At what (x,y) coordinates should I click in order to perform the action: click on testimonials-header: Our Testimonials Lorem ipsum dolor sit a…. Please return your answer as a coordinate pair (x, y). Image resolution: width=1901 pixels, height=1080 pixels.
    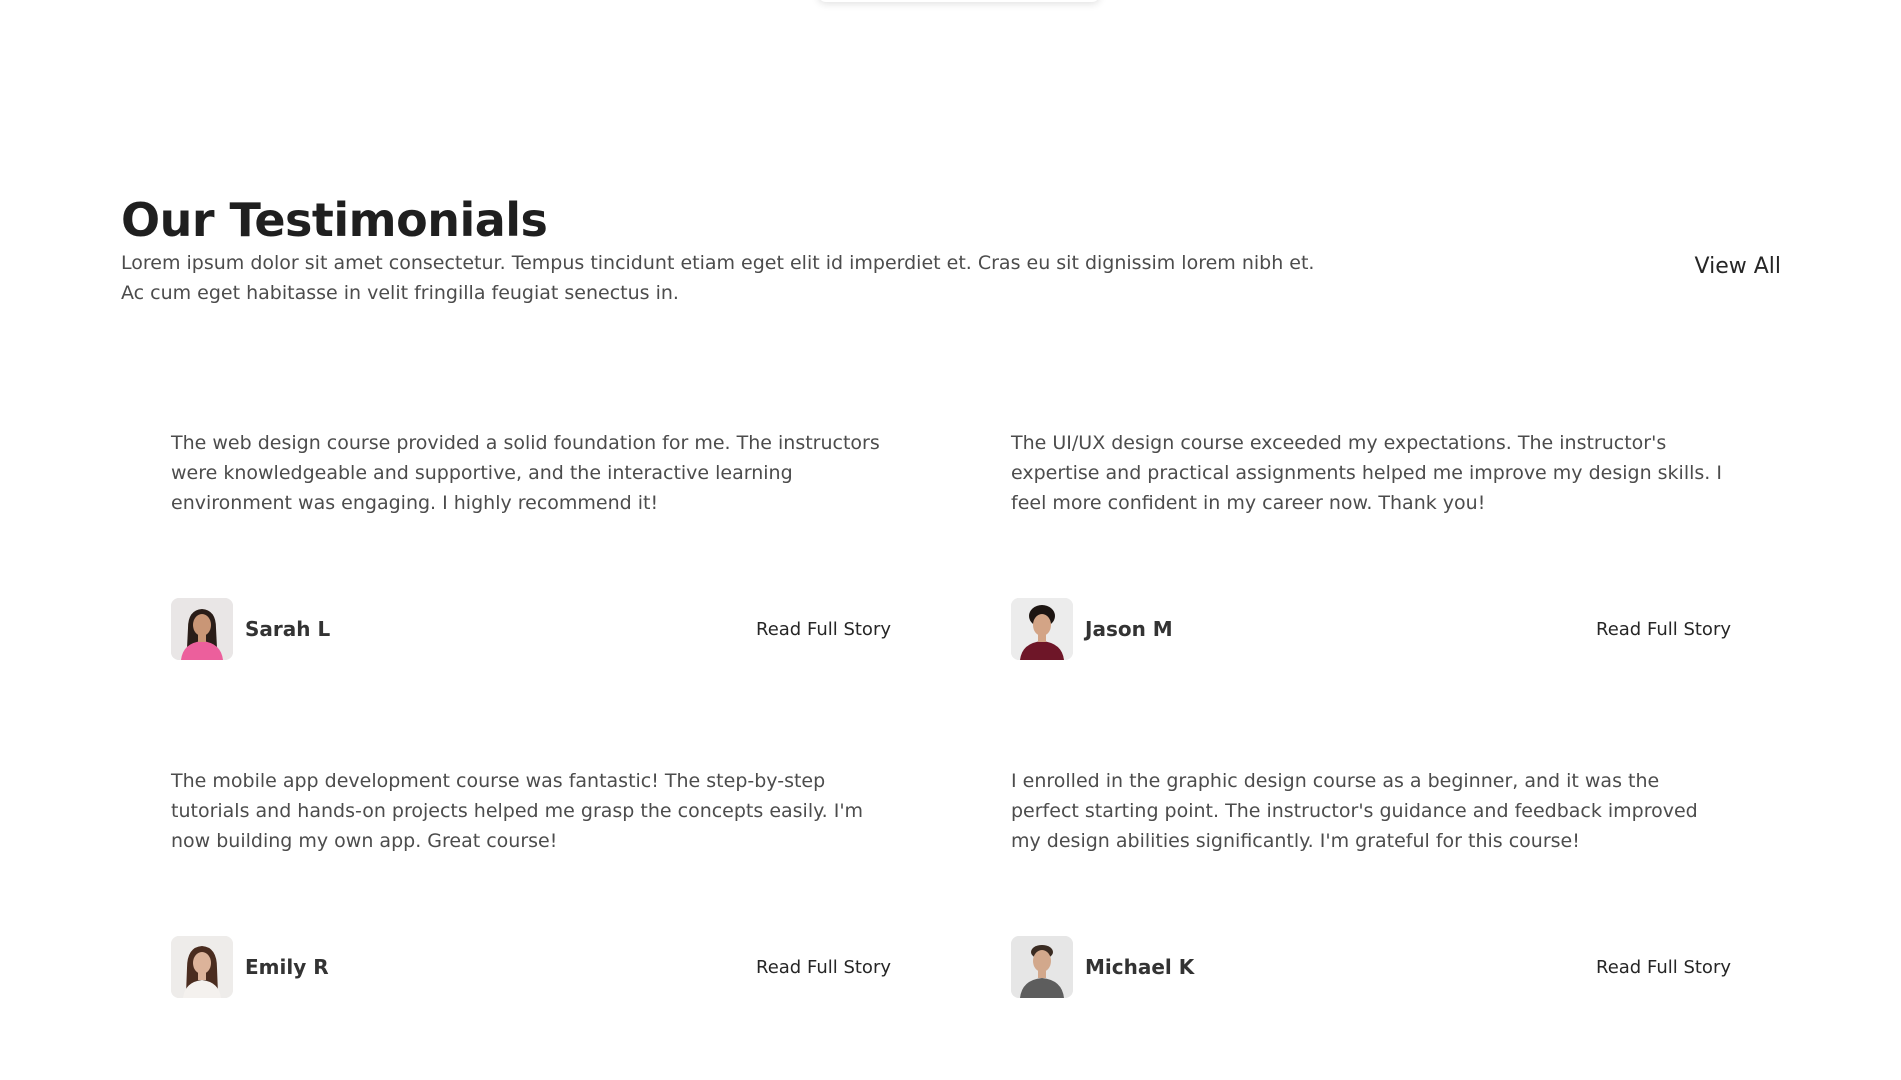
    Looking at the image, I should click on (951, 250).